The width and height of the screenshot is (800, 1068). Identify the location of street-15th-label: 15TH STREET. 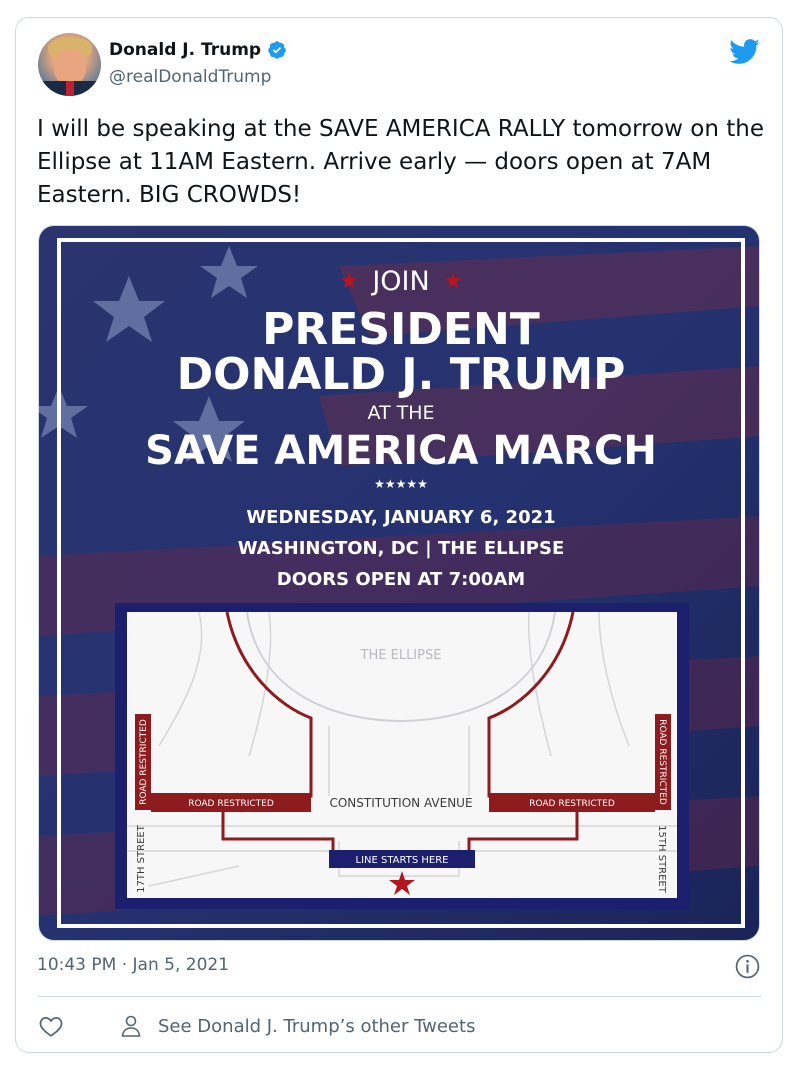
(661, 859).